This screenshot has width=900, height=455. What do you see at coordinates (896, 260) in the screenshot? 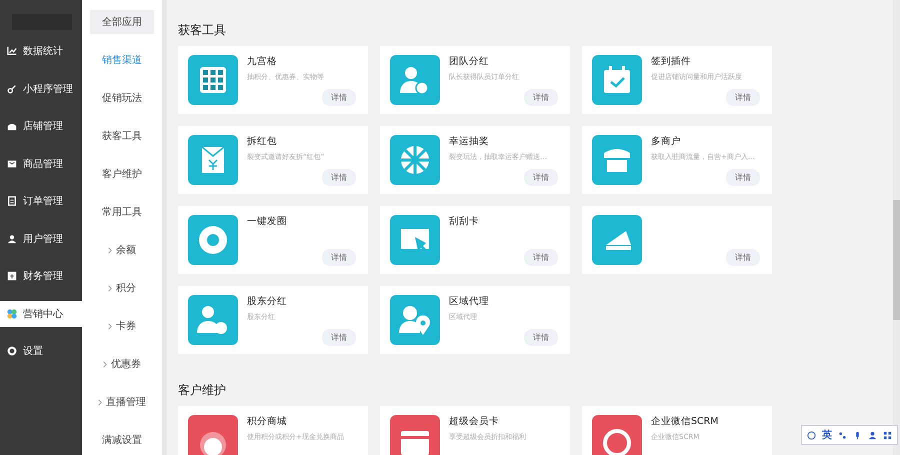
I see `scrollbar-thumb` at bounding box center [896, 260].